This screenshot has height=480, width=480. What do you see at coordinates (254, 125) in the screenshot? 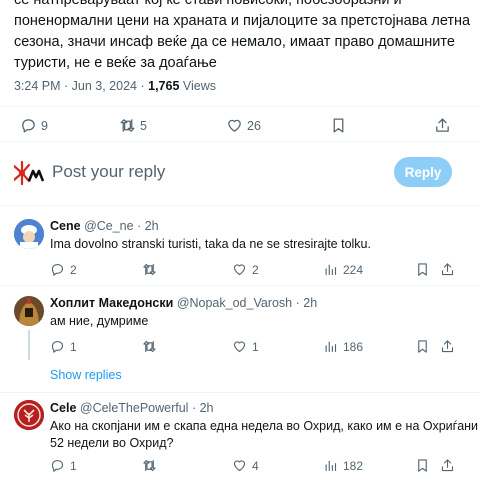
I see `like-count: 26` at bounding box center [254, 125].